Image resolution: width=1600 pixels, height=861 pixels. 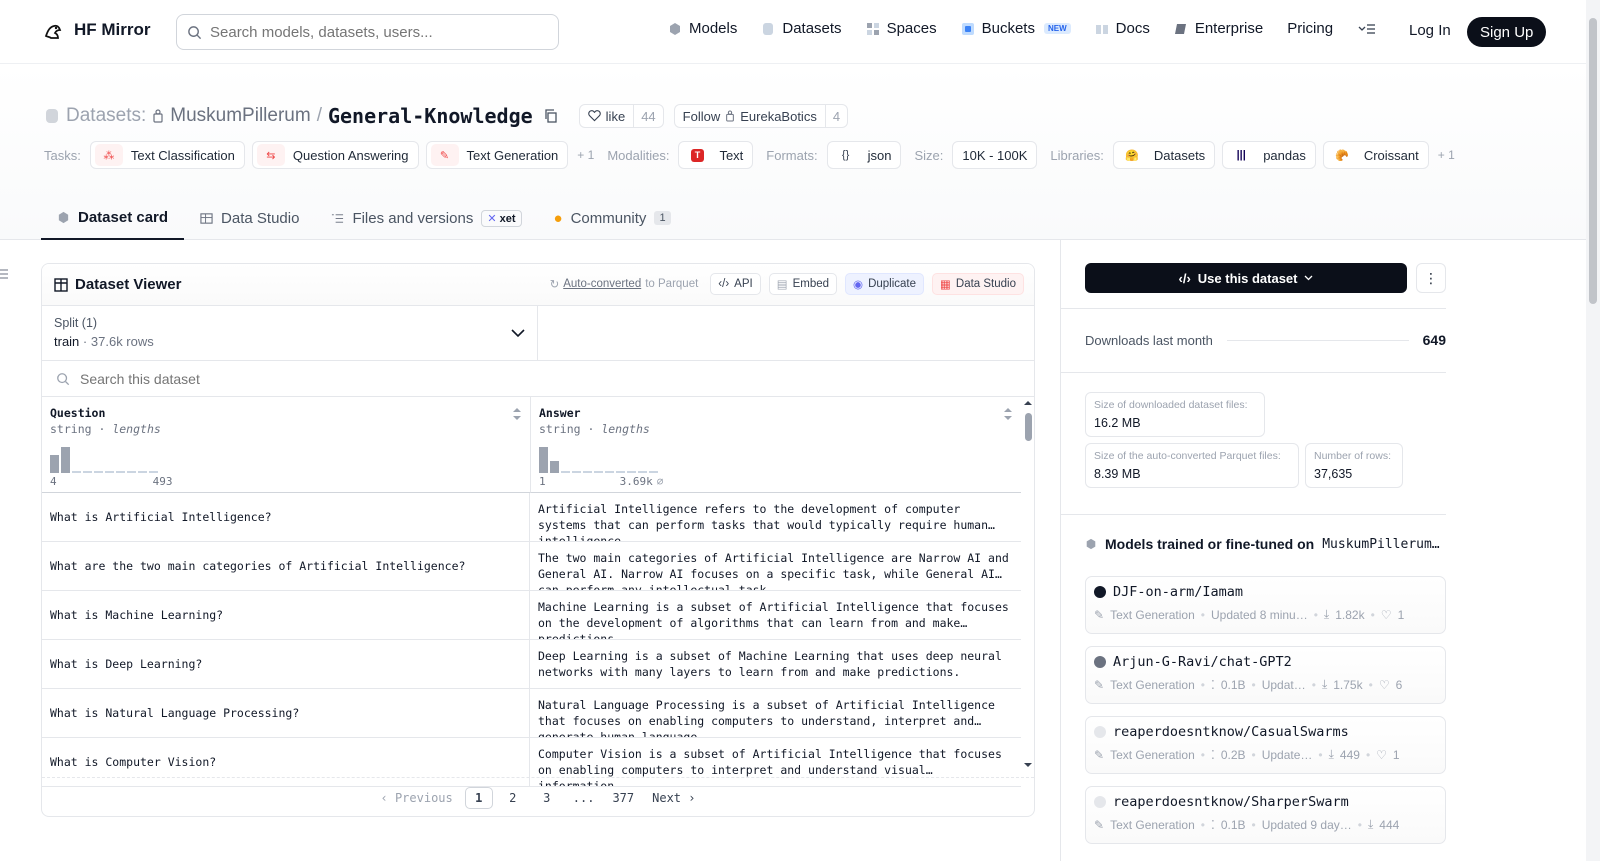 I want to click on more-options-button: ⋮, so click(x=1431, y=278).